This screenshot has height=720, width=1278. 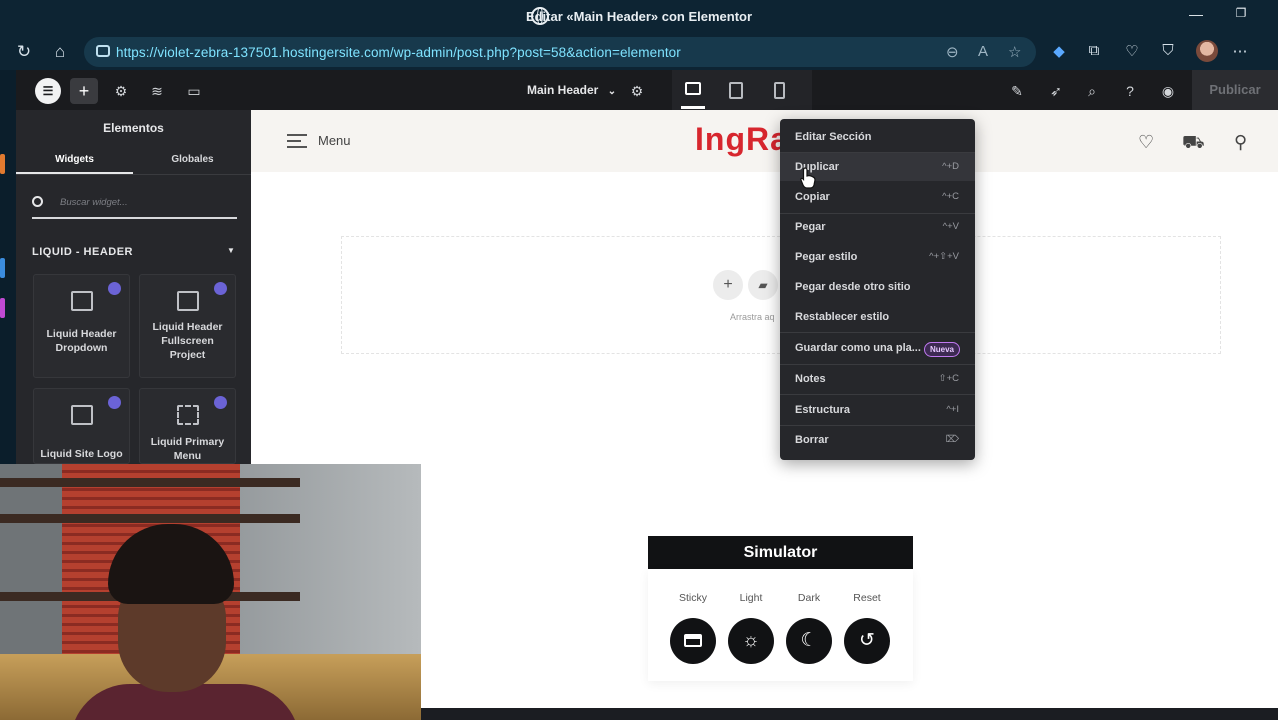 I want to click on keyboard-icon, so click(x=82, y=415).